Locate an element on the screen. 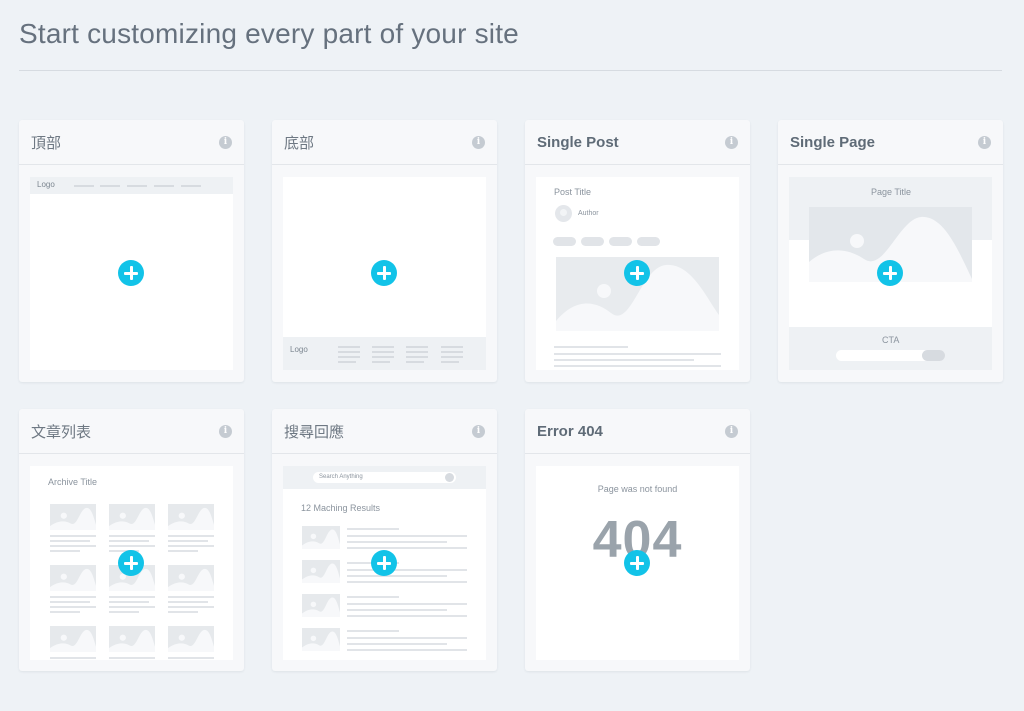 This screenshot has height=711, width=1024. add-single-post-button is located at coordinates (637, 273).